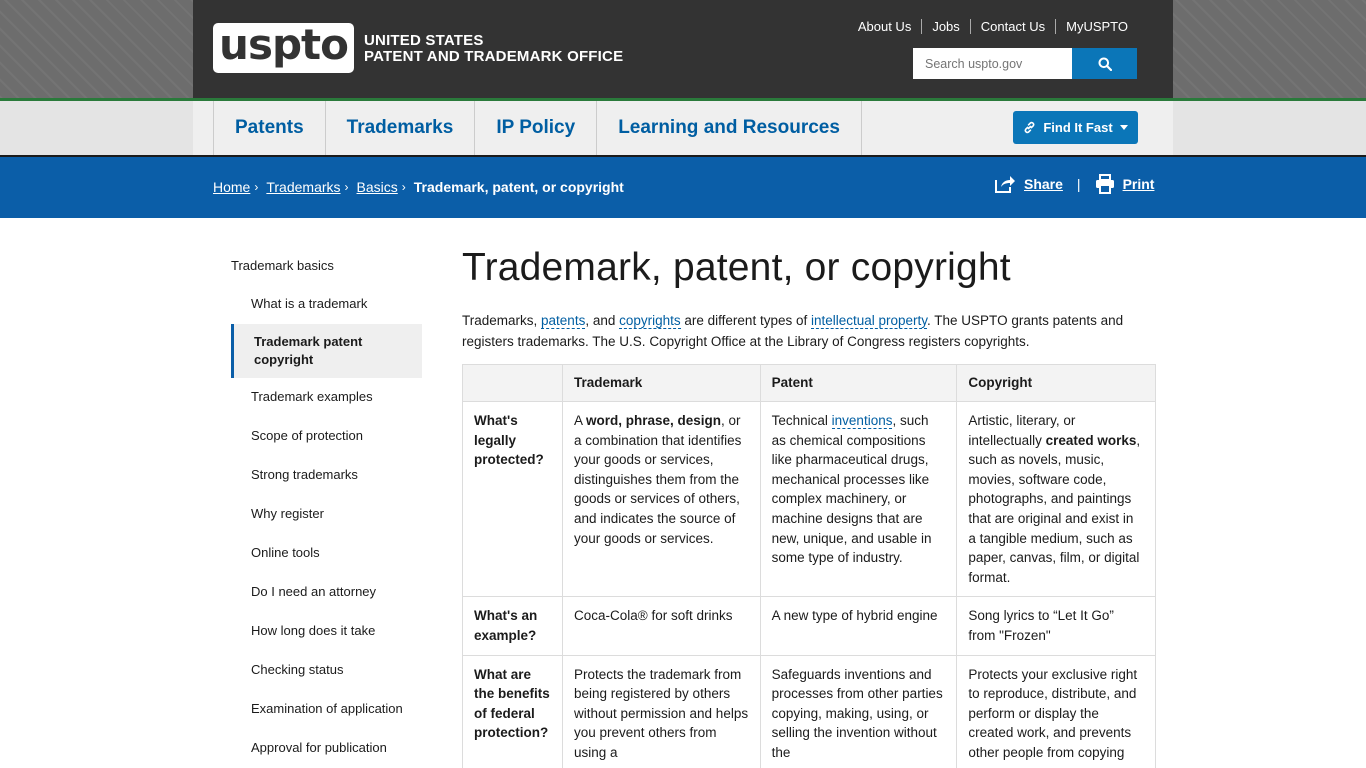 The image size is (1366, 768). What do you see at coordinates (1105, 184) in the screenshot?
I see `print-icon` at bounding box center [1105, 184].